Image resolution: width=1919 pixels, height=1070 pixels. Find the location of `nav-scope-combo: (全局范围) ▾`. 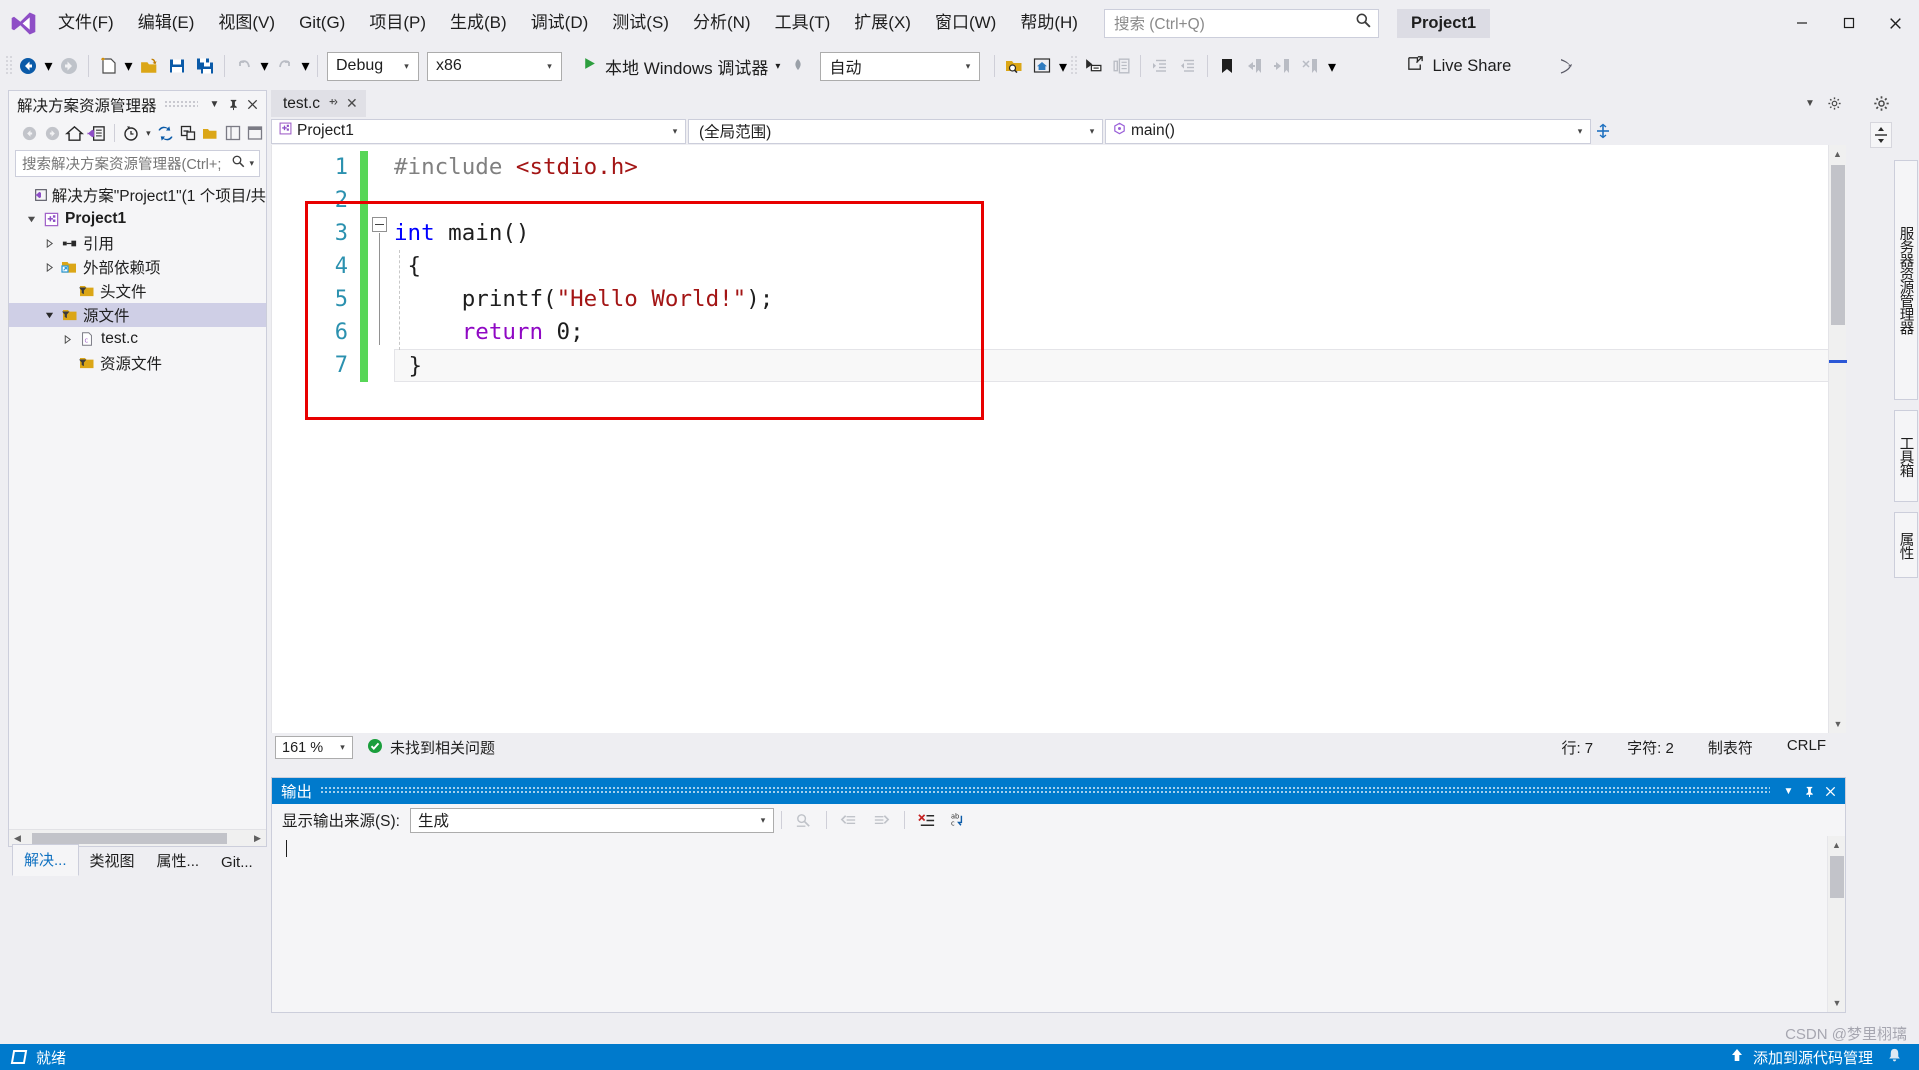

nav-scope-combo: (全局范围) ▾ is located at coordinates (895, 131).